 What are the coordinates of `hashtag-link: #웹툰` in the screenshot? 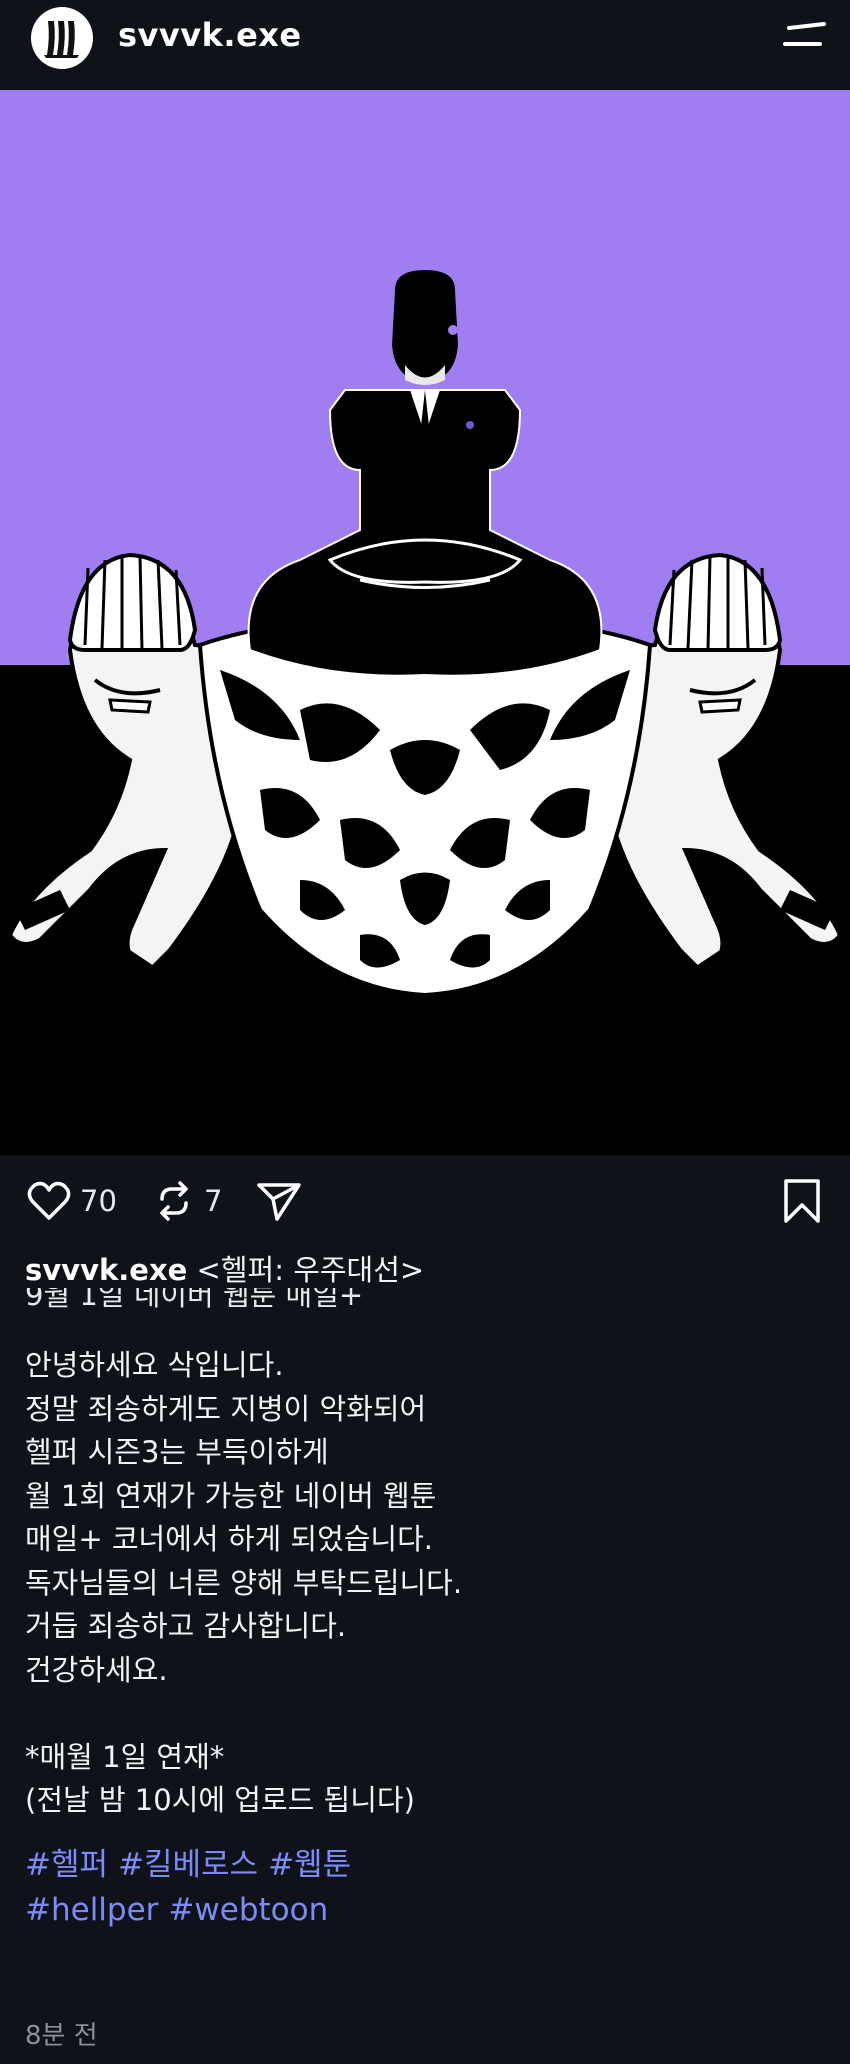 It's located at (309, 1865).